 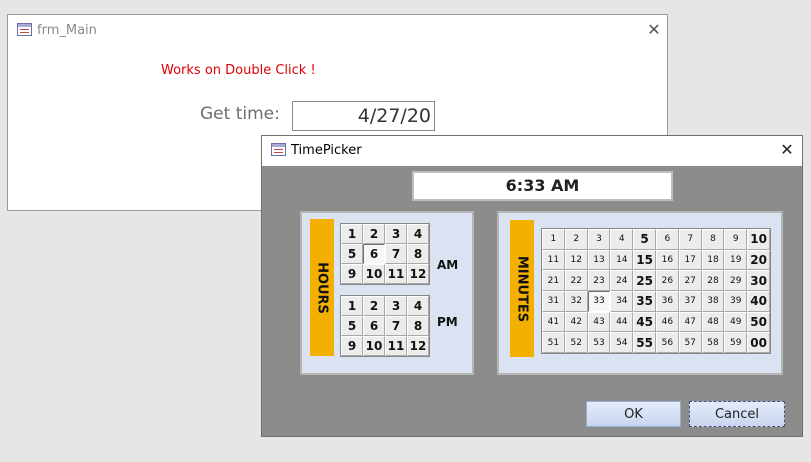 What do you see at coordinates (67, 30) in the screenshot?
I see `window-title: frm_Main` at bounding box center [67, 30].